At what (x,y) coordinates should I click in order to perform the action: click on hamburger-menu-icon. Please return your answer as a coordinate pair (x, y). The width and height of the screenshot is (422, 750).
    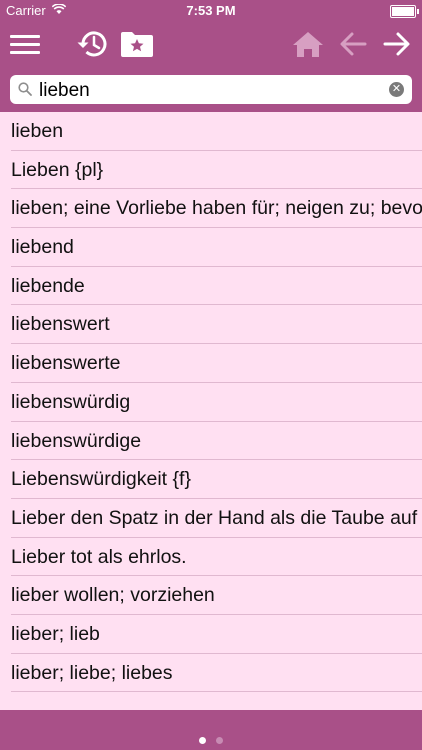
    Looking at the image, I should click on (25, 44).